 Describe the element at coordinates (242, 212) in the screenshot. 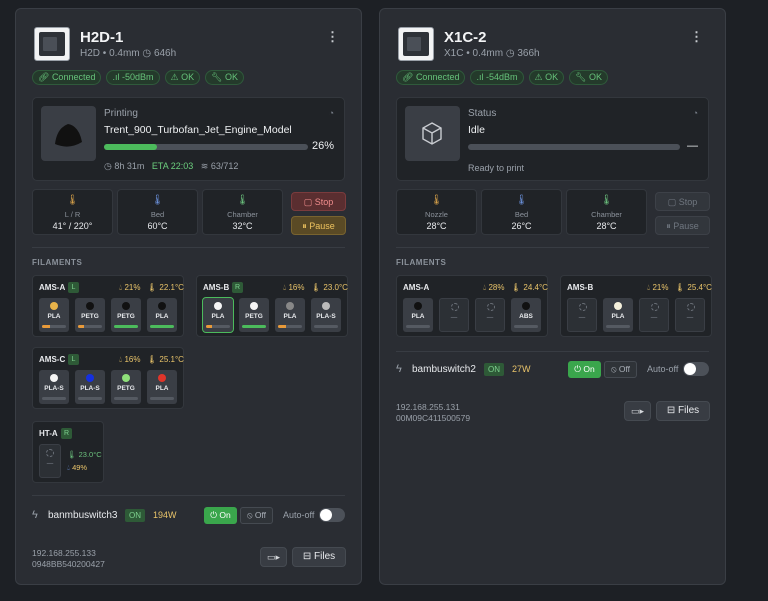

I see `chamber-temp: 🌡︎ Chamber 32°C` at that location.